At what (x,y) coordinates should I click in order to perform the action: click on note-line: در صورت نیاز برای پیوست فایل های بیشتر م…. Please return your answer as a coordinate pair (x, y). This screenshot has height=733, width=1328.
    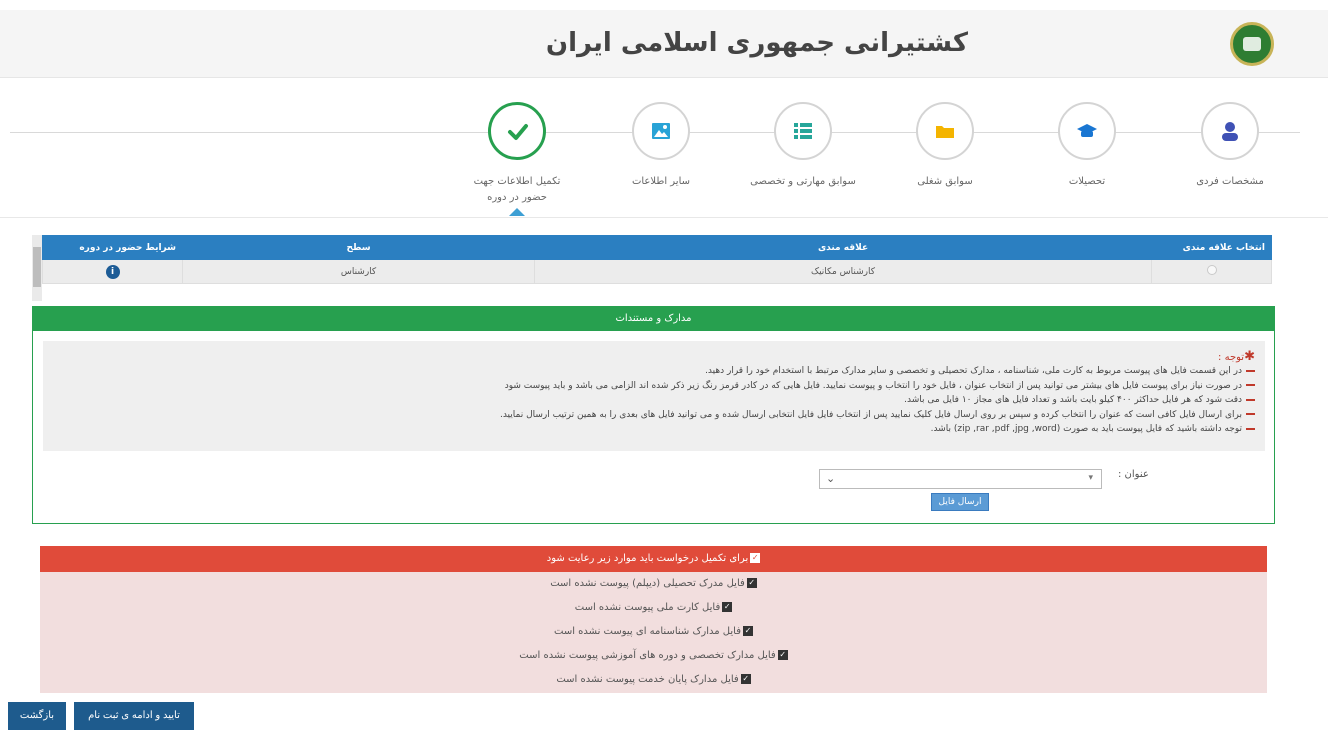
    Looking at the image, I should click on (654, 386).